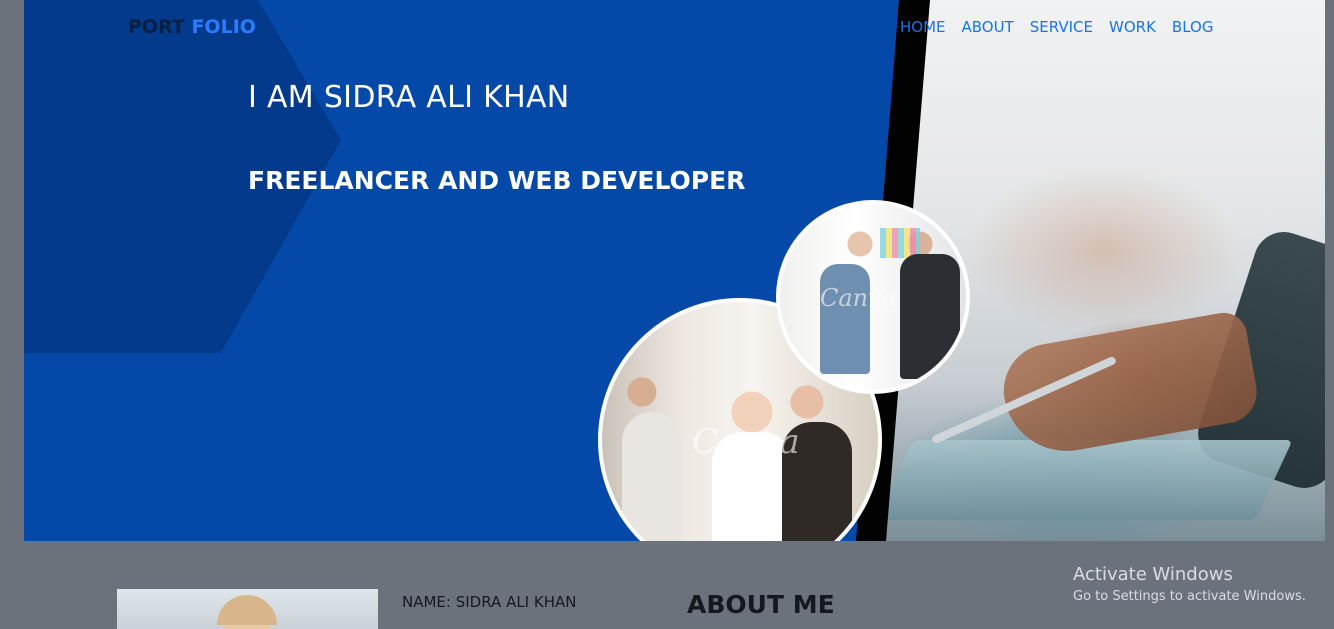  I want to click on nav-service: SERVICE, so click(1061, 27).